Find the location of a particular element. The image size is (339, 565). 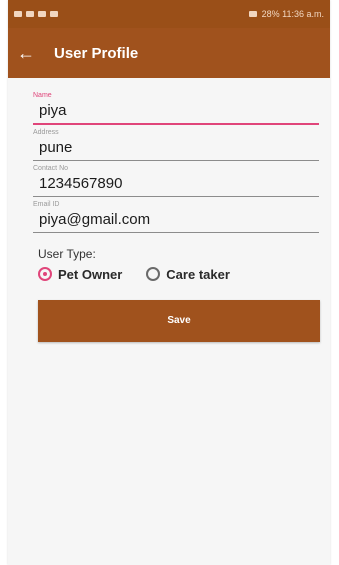

address-field: Address pune is located at coordinates (176, 145).